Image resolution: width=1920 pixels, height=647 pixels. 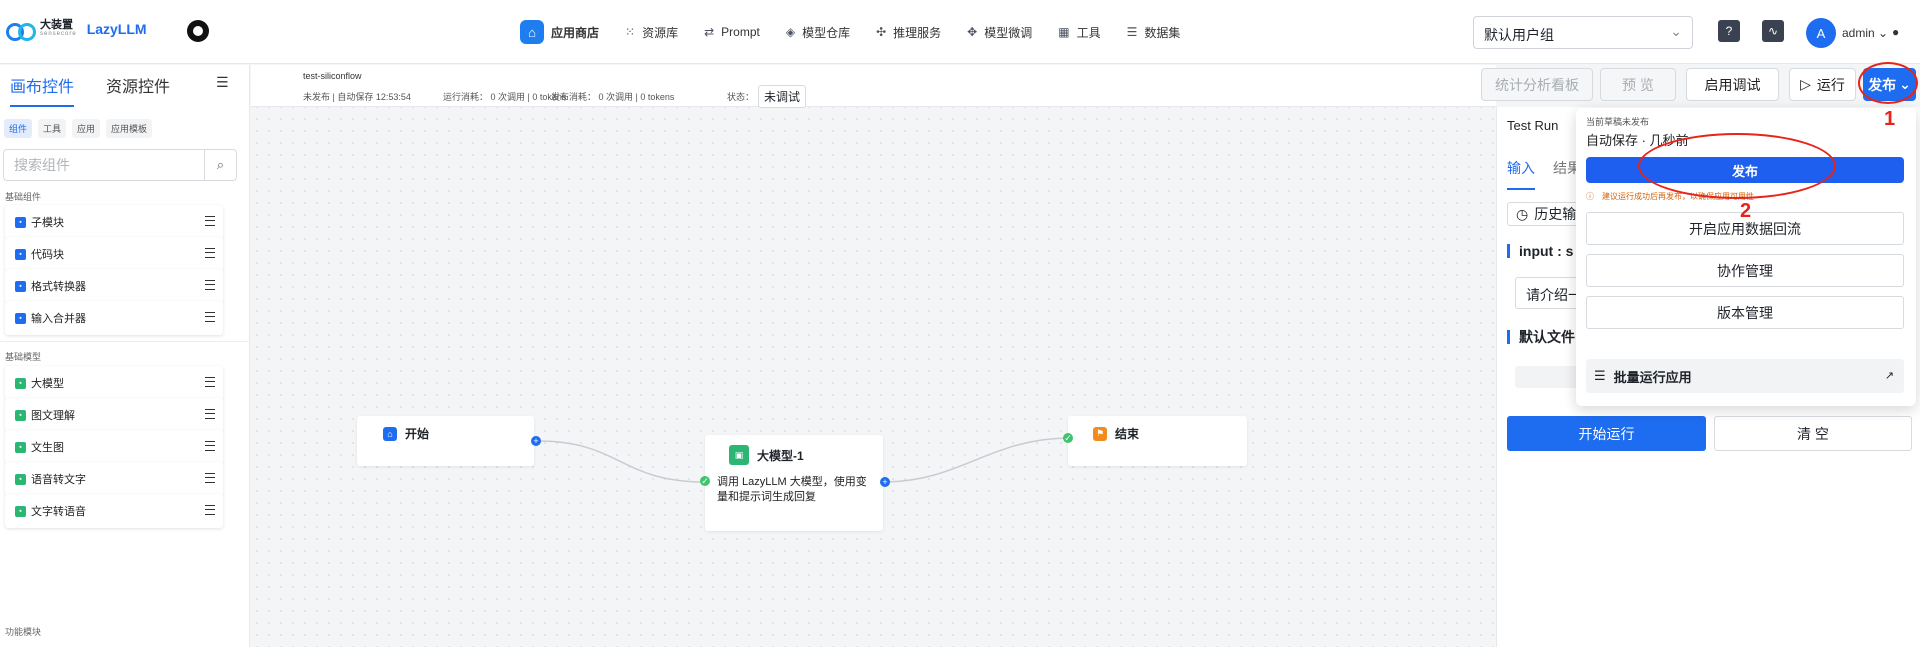 What do you see at coordinates (792, 489) in the screenshot?
I see `node-llm-description: 调用 LazyLLM 大模型，使用变量和提示词生成回复` at bounding box center [792, 489].